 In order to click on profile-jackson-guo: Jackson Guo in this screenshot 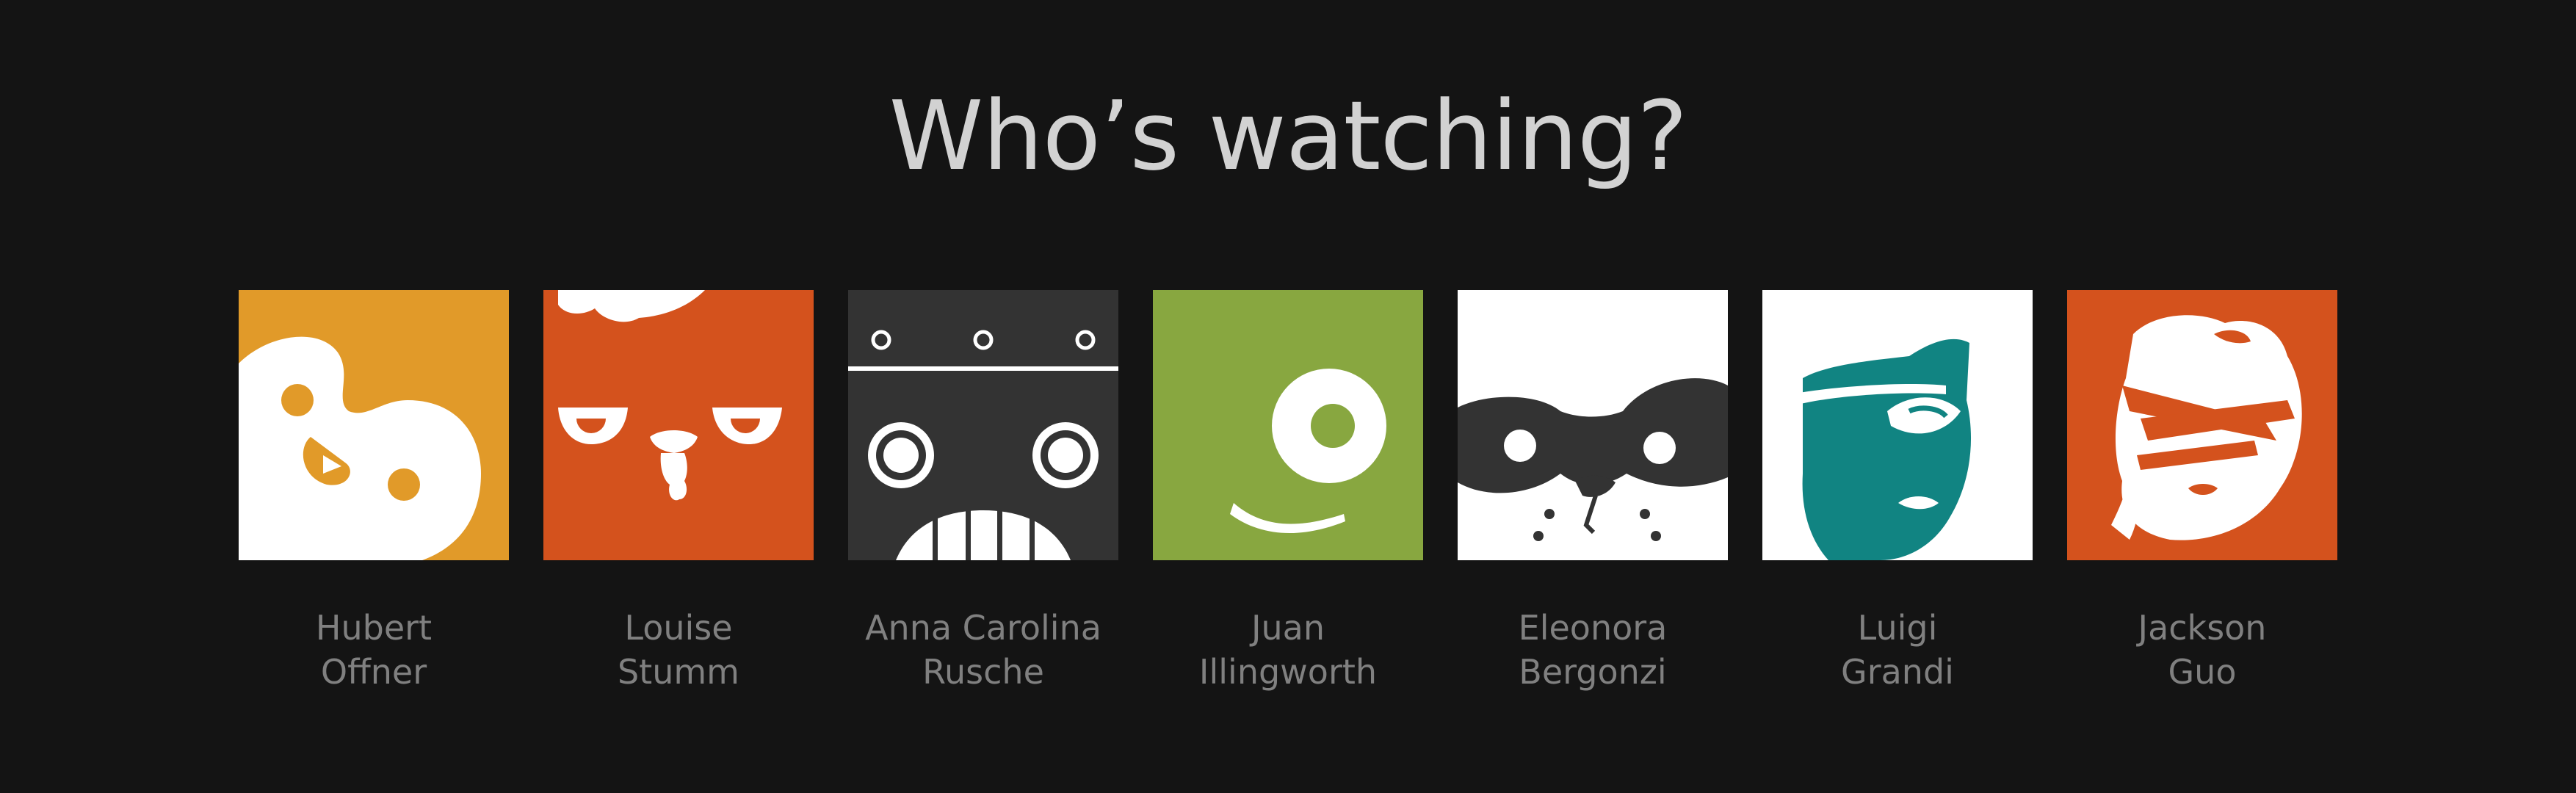, I will do `click(2202, 496)`.